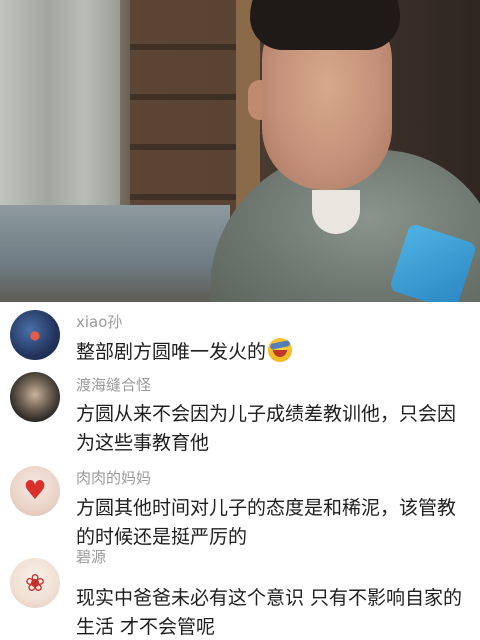 This screenshot has height=640, width=480. Describe the element at coordinates (99, 321) in the screenshot. I see `comment-username: xiao孙` at that location.